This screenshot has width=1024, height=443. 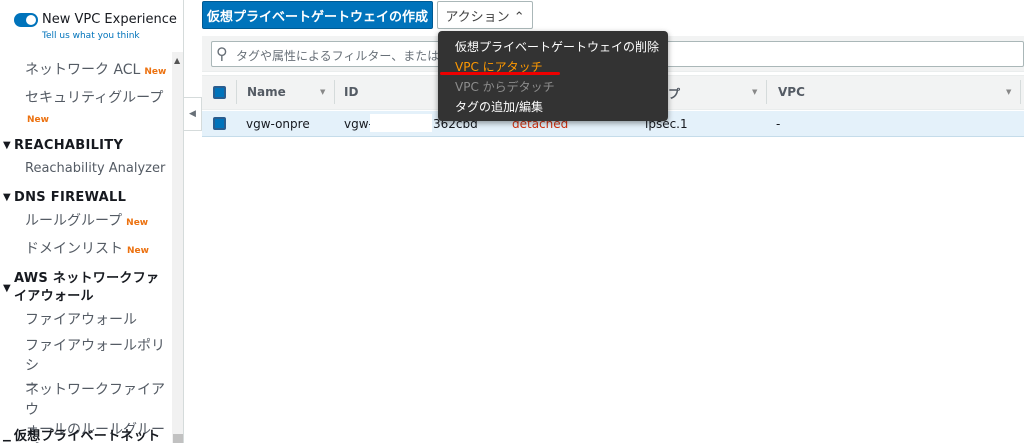 What do you see at coordinates (401, 123) in the screenshot?
I see `redacted-area` at bounding box center [401, 123].